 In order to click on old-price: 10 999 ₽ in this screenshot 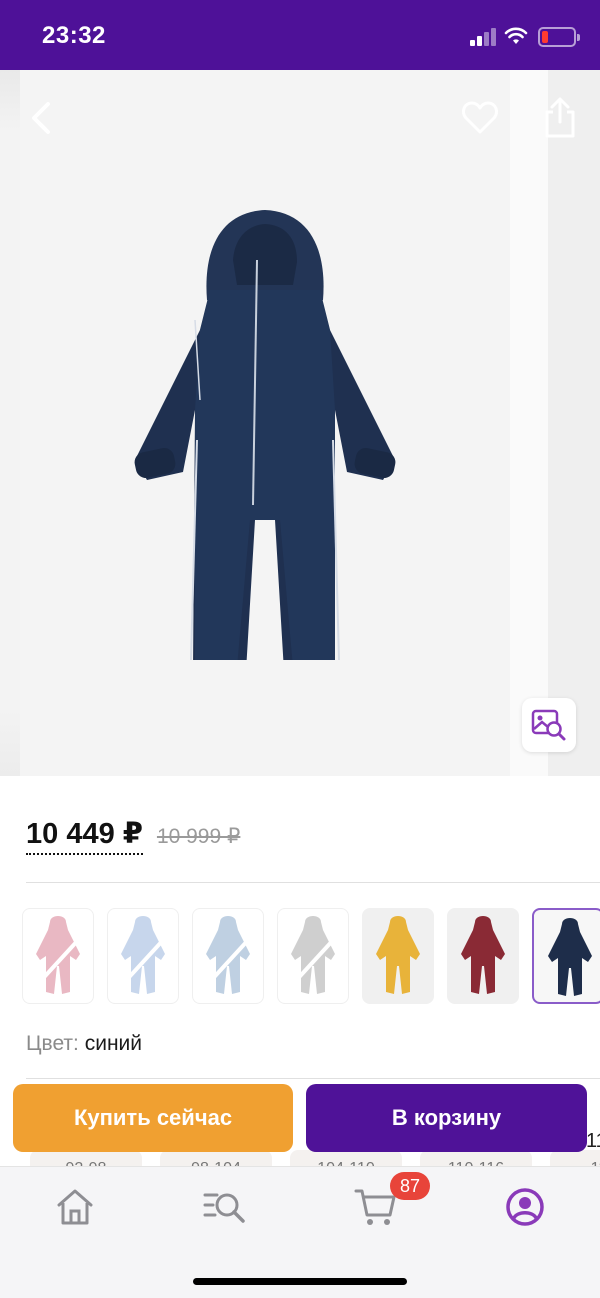, I will do `click(198, 836)`.